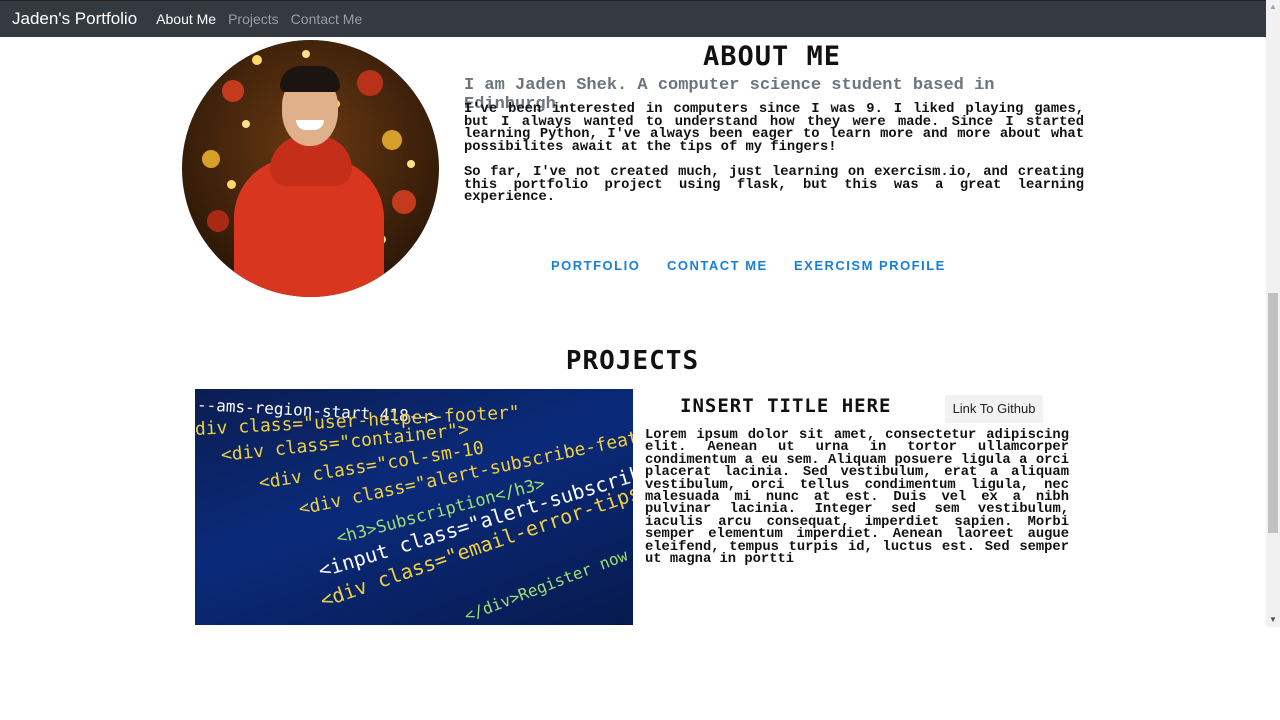 Image resolution: width=1280 pixels, height=720 pixels. I want to click on scroll-down-arrow-icon: ▼, so click(1273, 620).